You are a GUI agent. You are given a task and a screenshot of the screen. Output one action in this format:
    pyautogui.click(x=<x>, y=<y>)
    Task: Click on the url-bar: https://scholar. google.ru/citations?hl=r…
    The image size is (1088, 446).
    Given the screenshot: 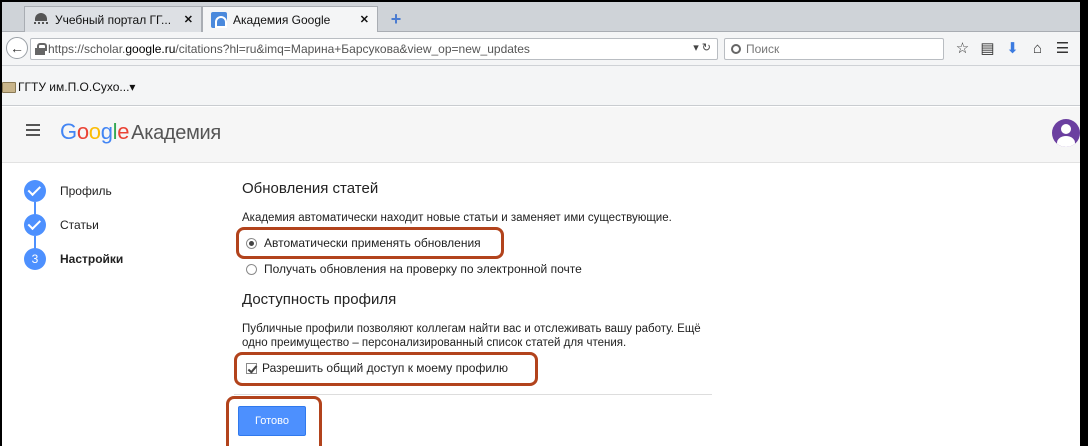 What is the action you would take?
    pyautogui.click(x=374, y=49)
    